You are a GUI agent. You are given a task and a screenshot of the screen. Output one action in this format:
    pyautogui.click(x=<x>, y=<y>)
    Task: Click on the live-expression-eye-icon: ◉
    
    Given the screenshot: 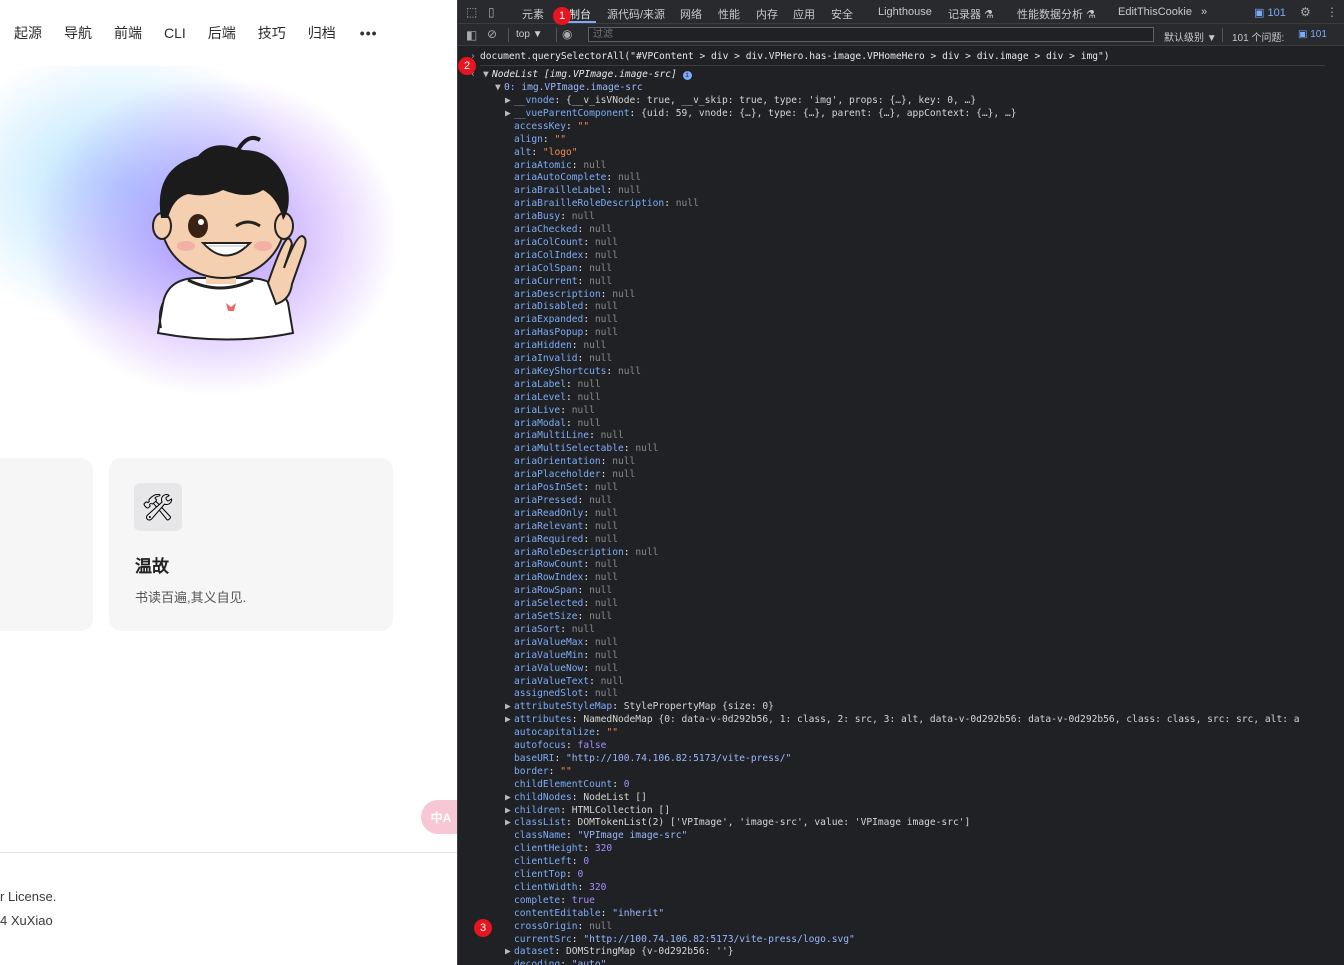 What is the action you would take?
    pyautogui.click(x=567, y=34)
    